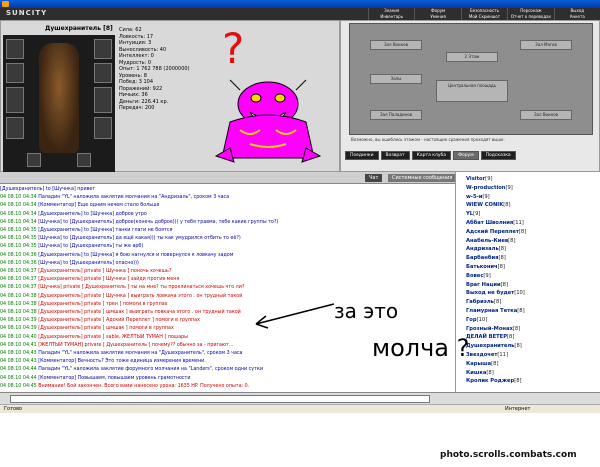 The height and width of the screenshot is (467, 600). I want to click on user-list-item: Аббат Шволния[11], so click(495, 223).